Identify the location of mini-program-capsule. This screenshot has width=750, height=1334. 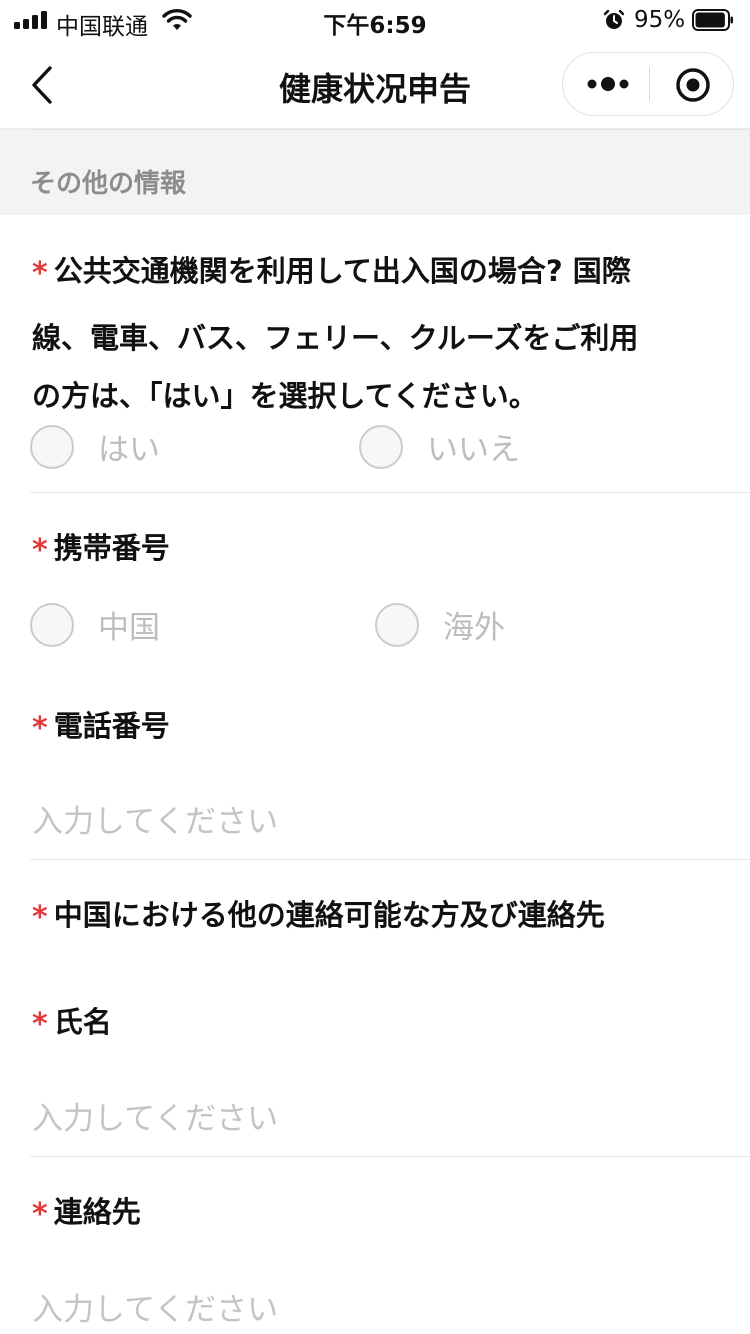
(648, 84).